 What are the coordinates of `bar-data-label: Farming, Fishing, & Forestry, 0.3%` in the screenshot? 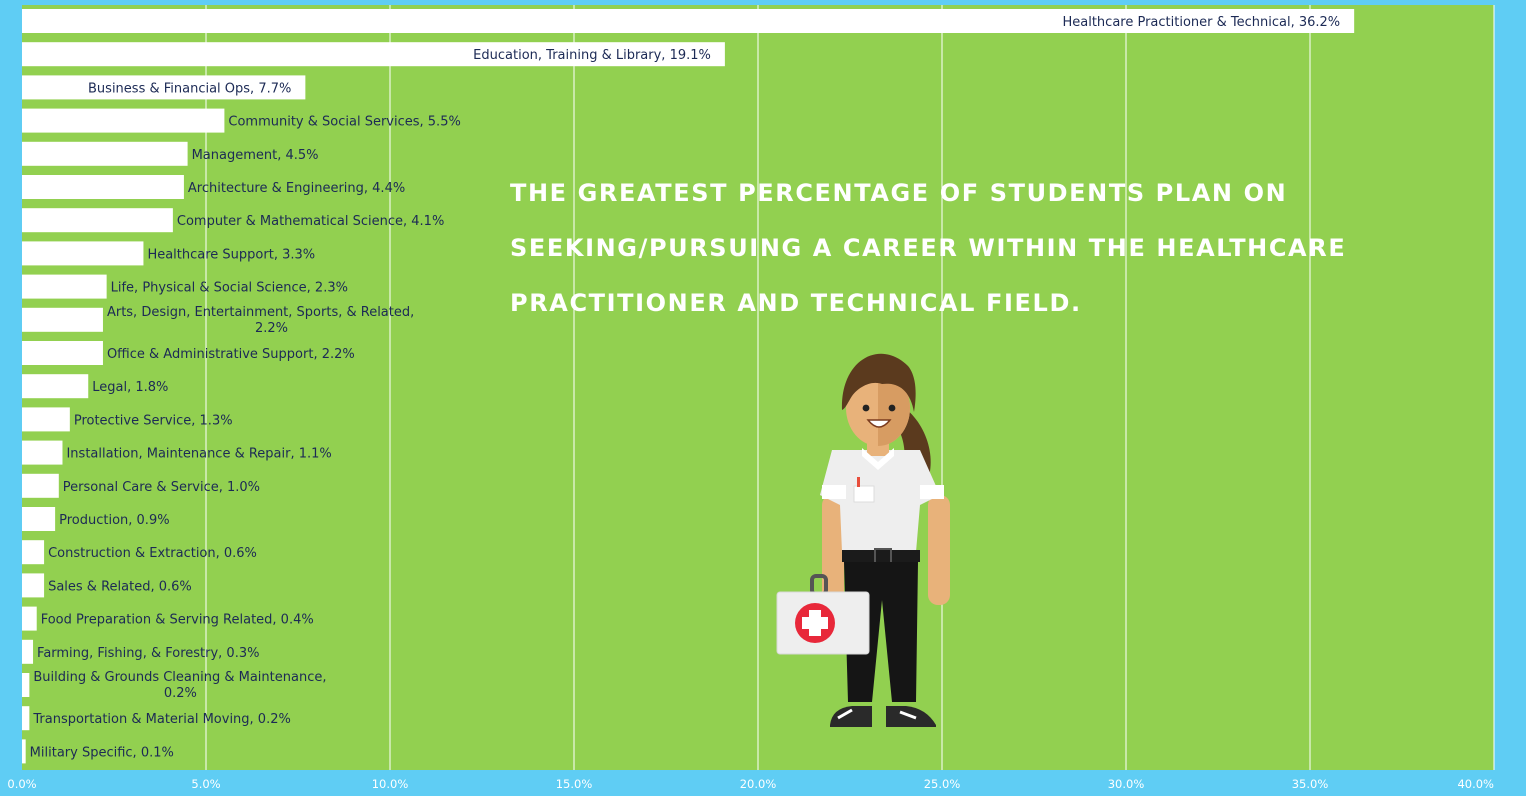 It's located at (148, 653).